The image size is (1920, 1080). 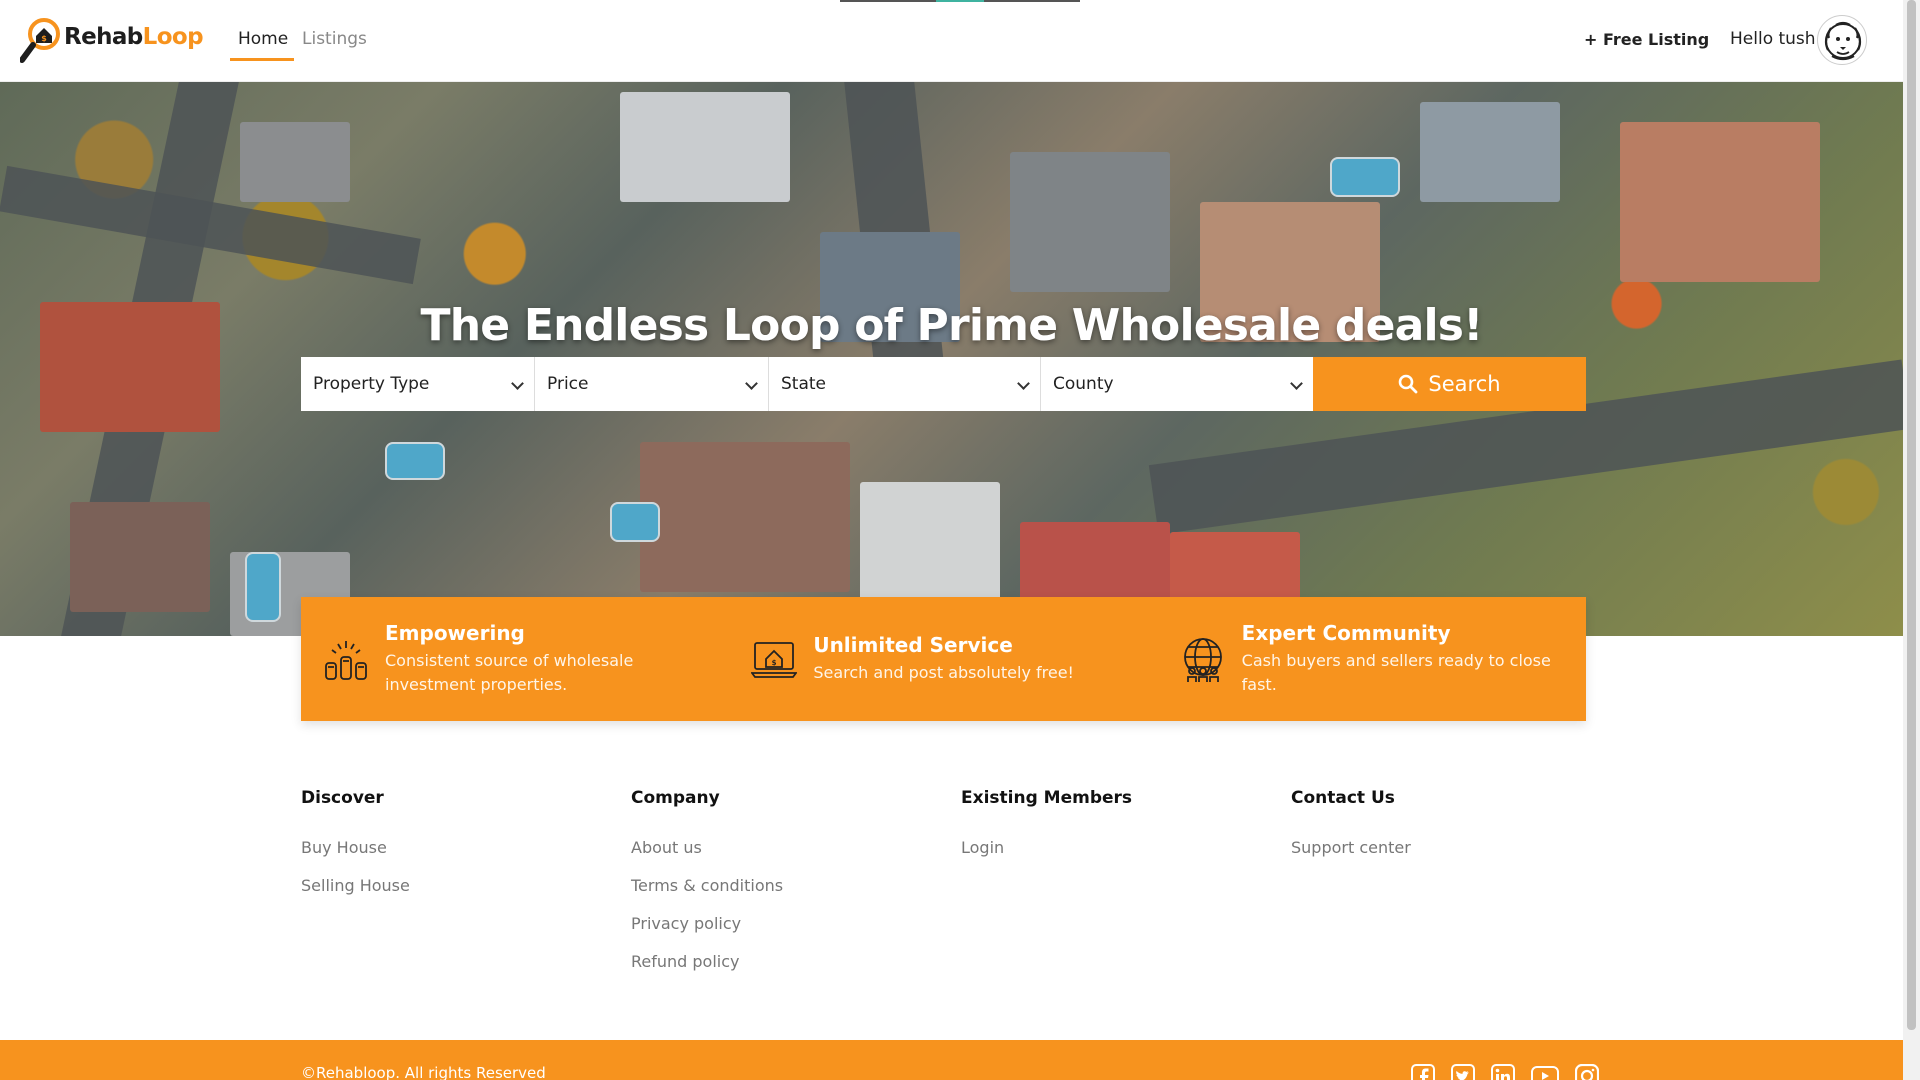 What do you see at coordinates (263, 39) in the screenshot?
I see `nav-home-link: Home` at bounding box center [263, 39].